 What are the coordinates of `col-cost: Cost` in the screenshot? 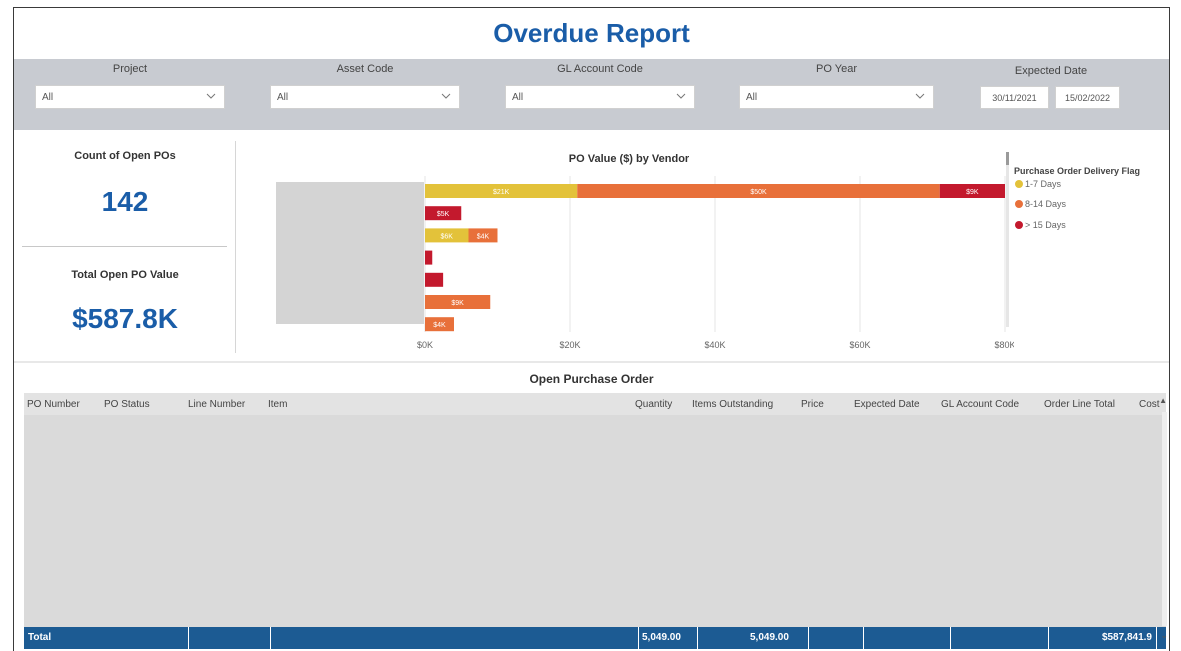 It's located at (1150, 404).